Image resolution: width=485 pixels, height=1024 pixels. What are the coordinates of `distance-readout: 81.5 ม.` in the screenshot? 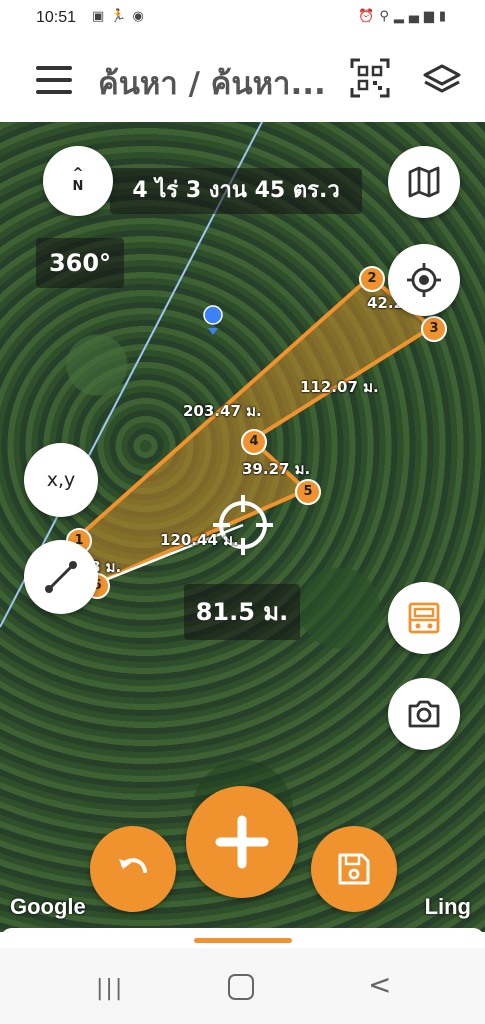 It's located at (242, 612).